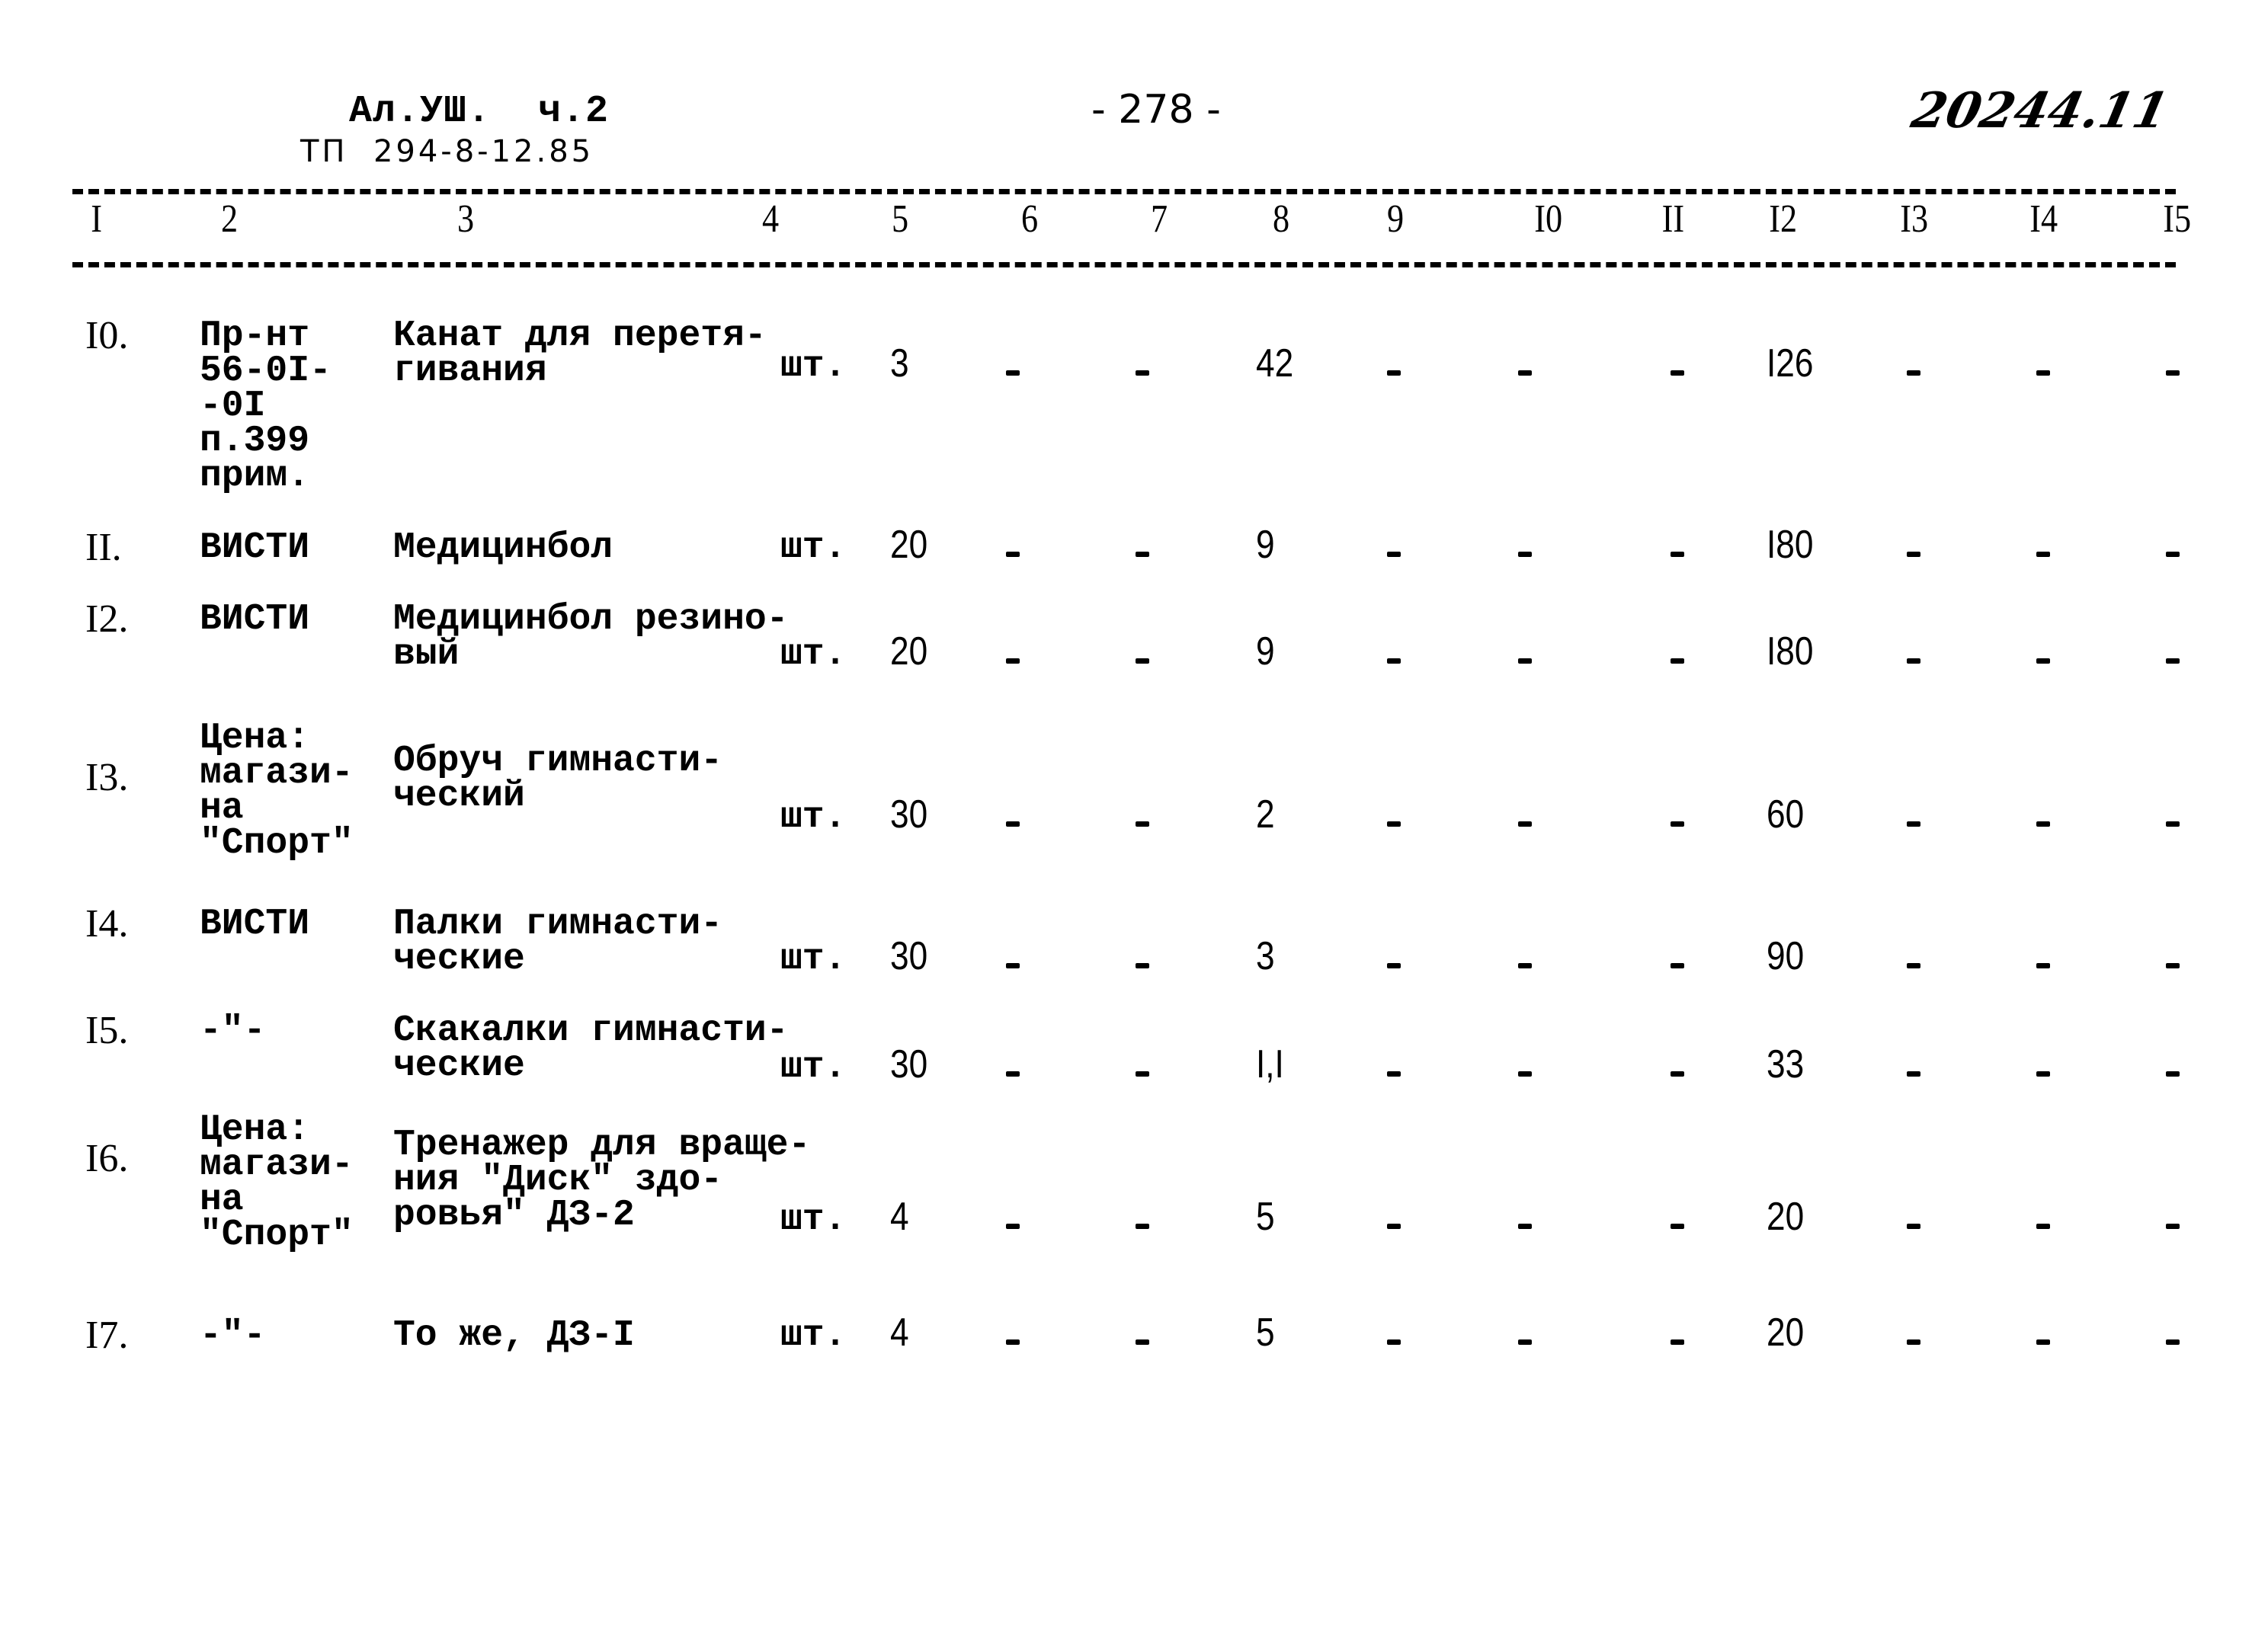 This screenshot has width=2268, height=1629. I want to click on item-name: Медицинбол резино- вый, so click(591, 637).